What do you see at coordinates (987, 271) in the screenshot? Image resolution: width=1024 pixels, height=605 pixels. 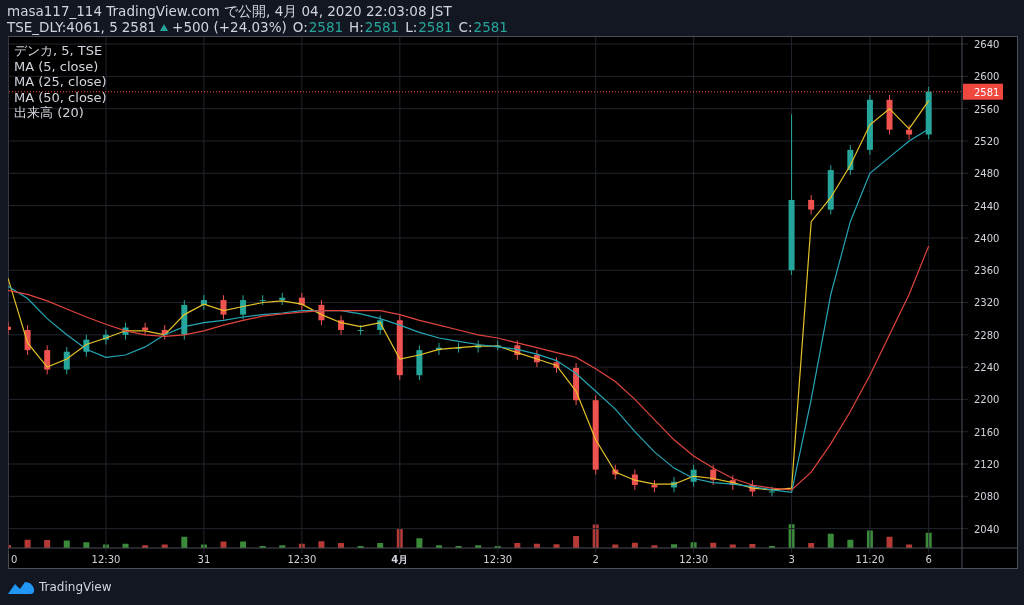 I see `y-axis-label: 2360` at bounding box center [987, 271].